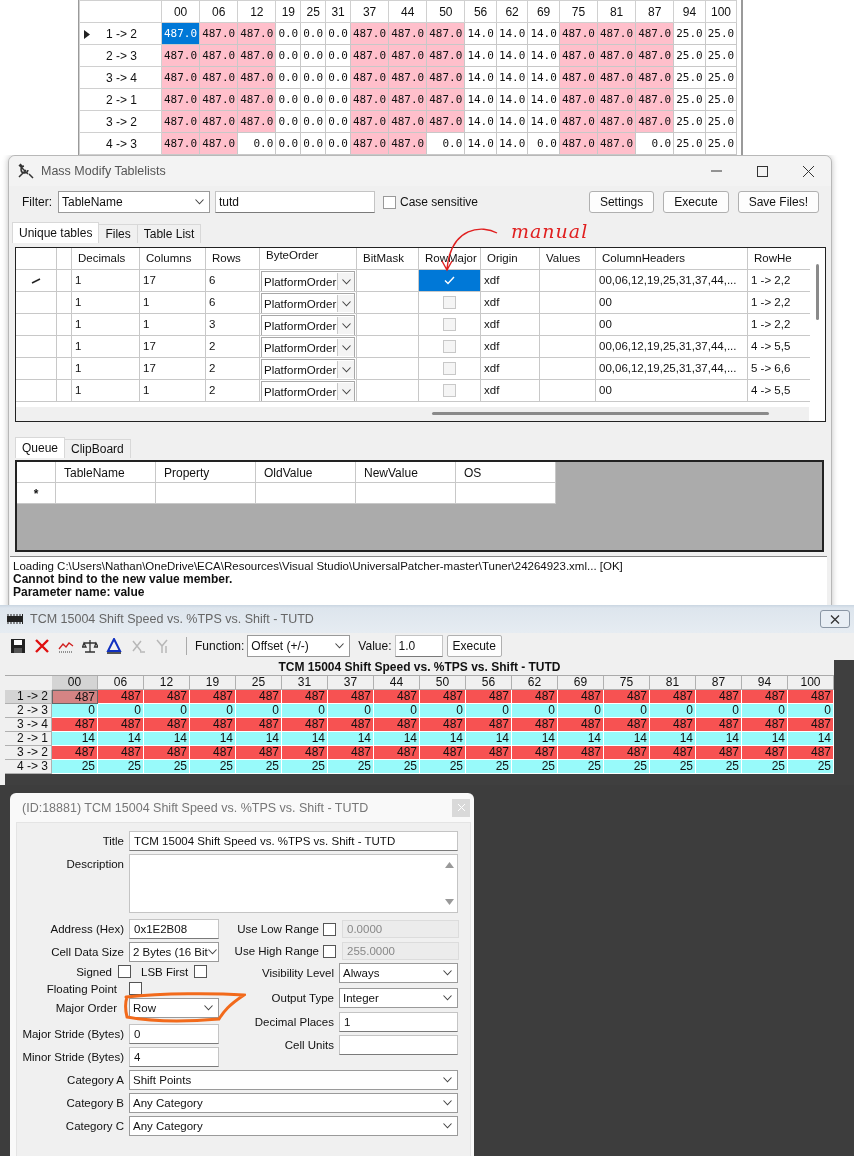 The image size is (854, 1156). Describe the element at coordinates (489, 683) in the screenshot. I see `column-header: 56` at that location.